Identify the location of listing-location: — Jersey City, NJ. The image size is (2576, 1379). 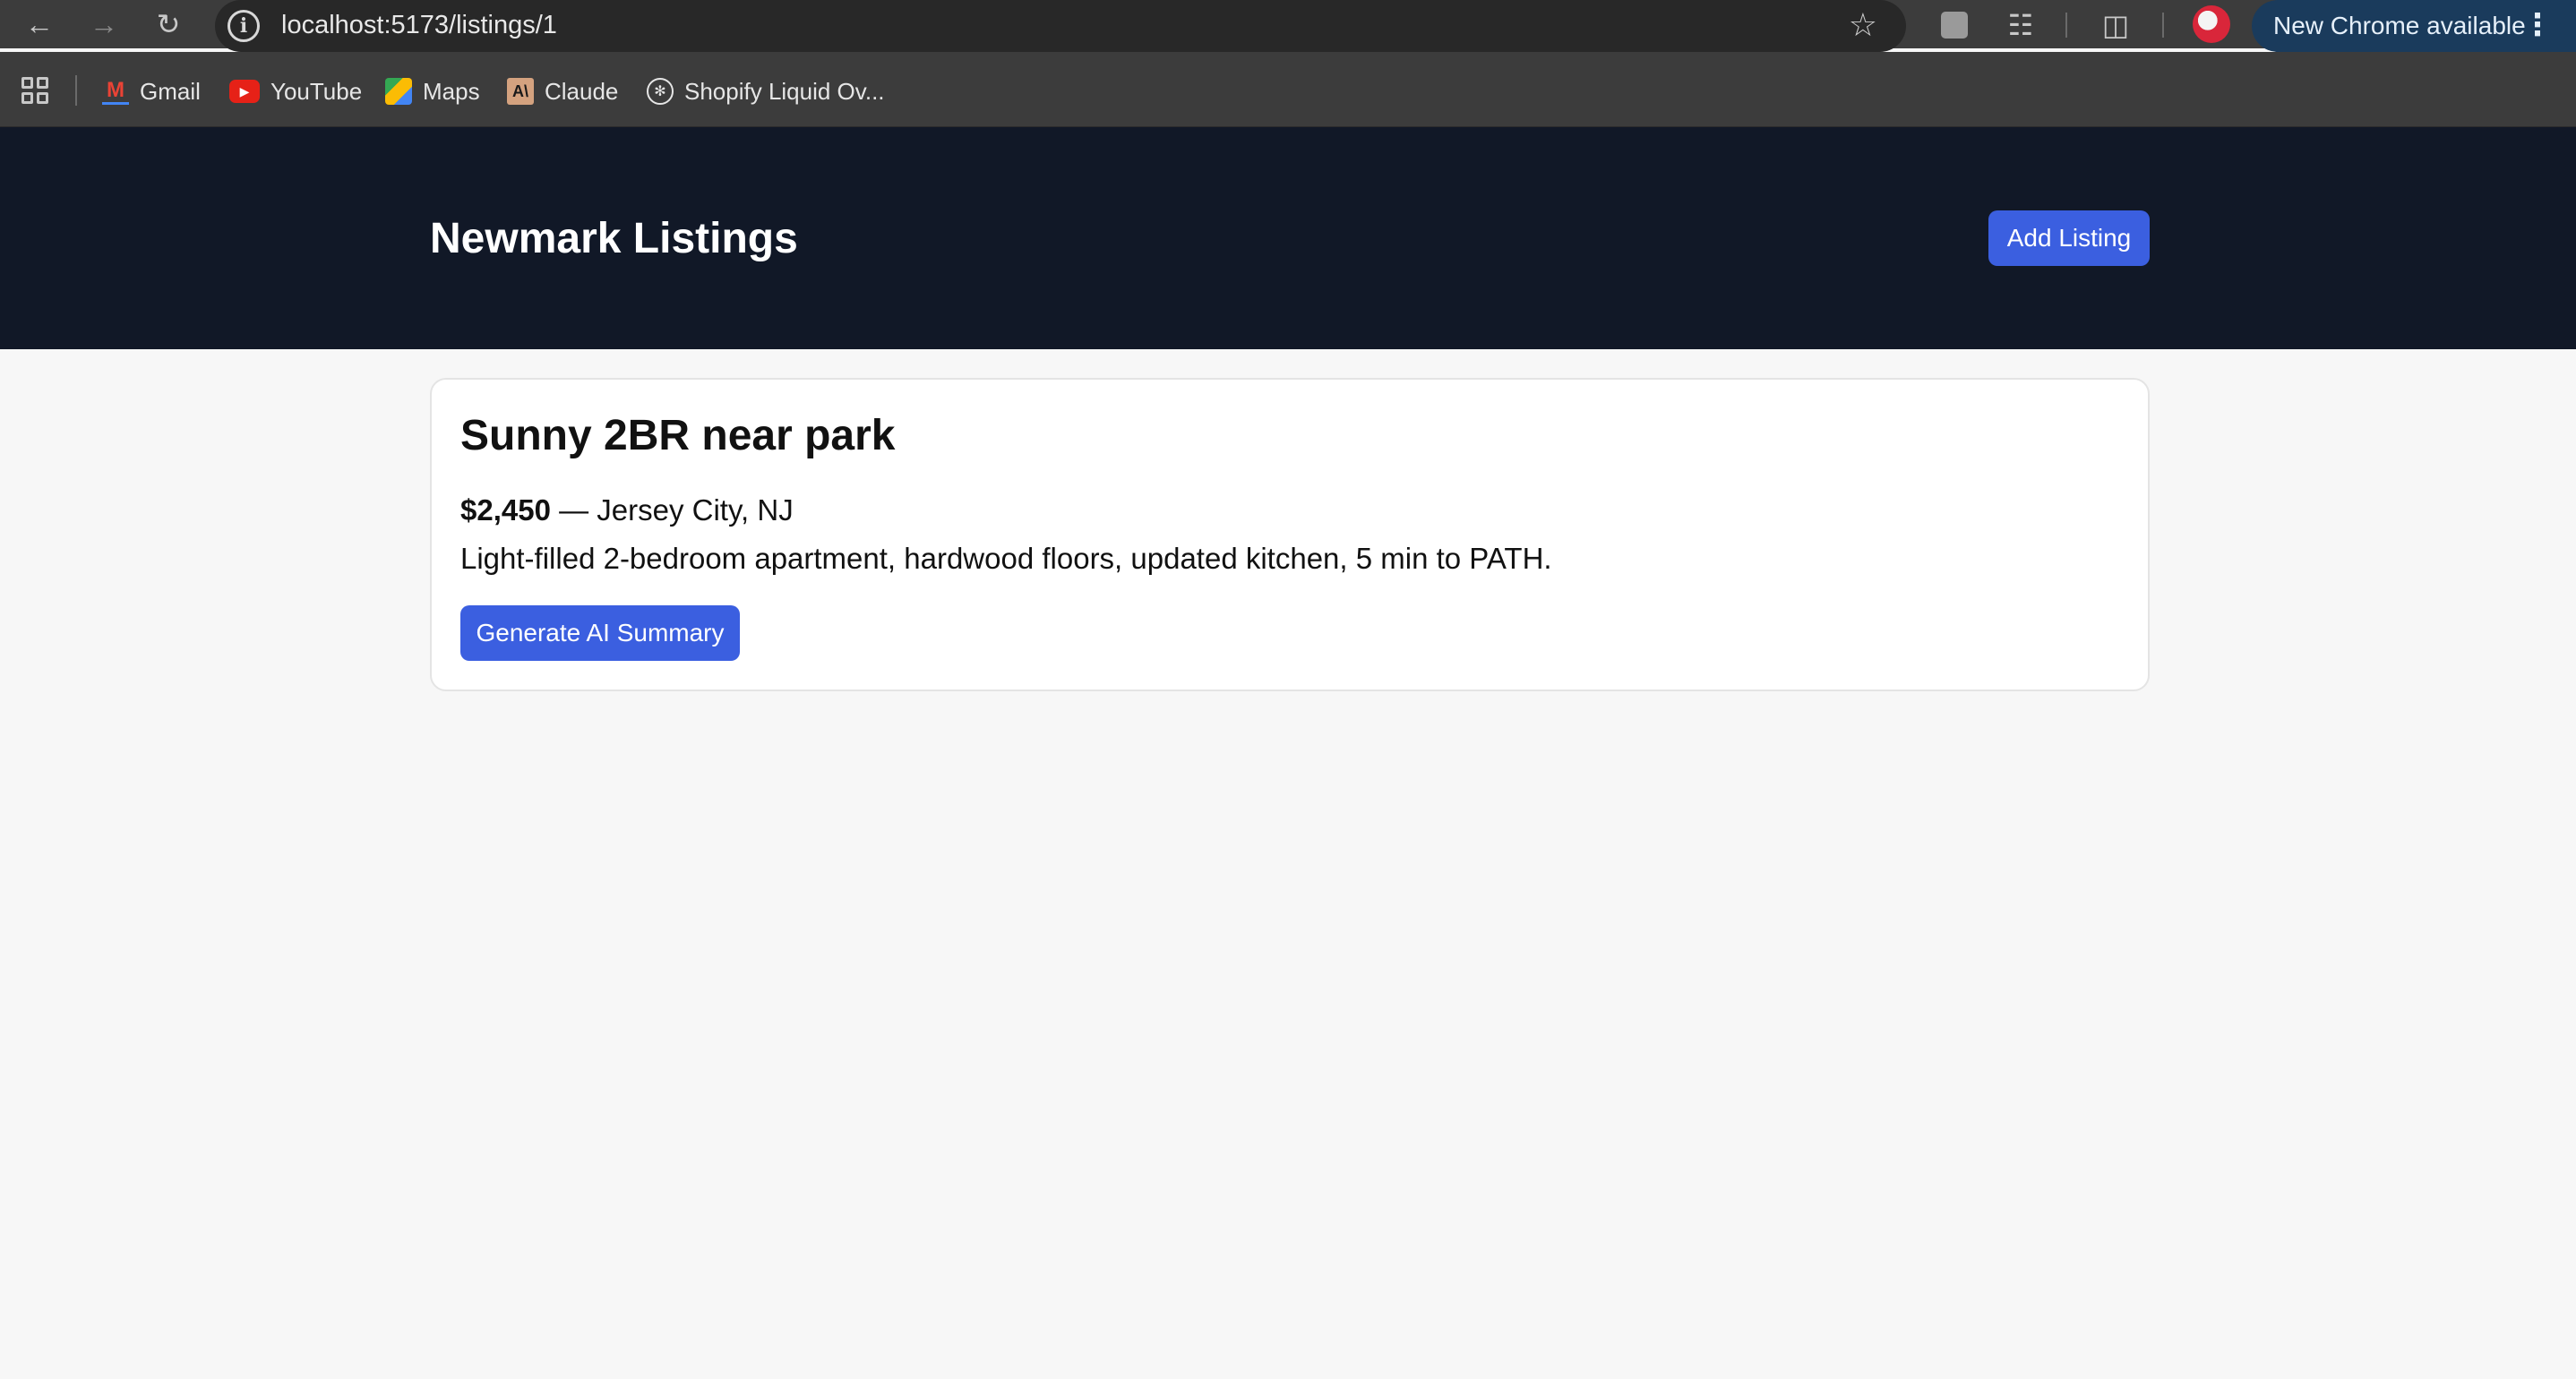
(672, 510).